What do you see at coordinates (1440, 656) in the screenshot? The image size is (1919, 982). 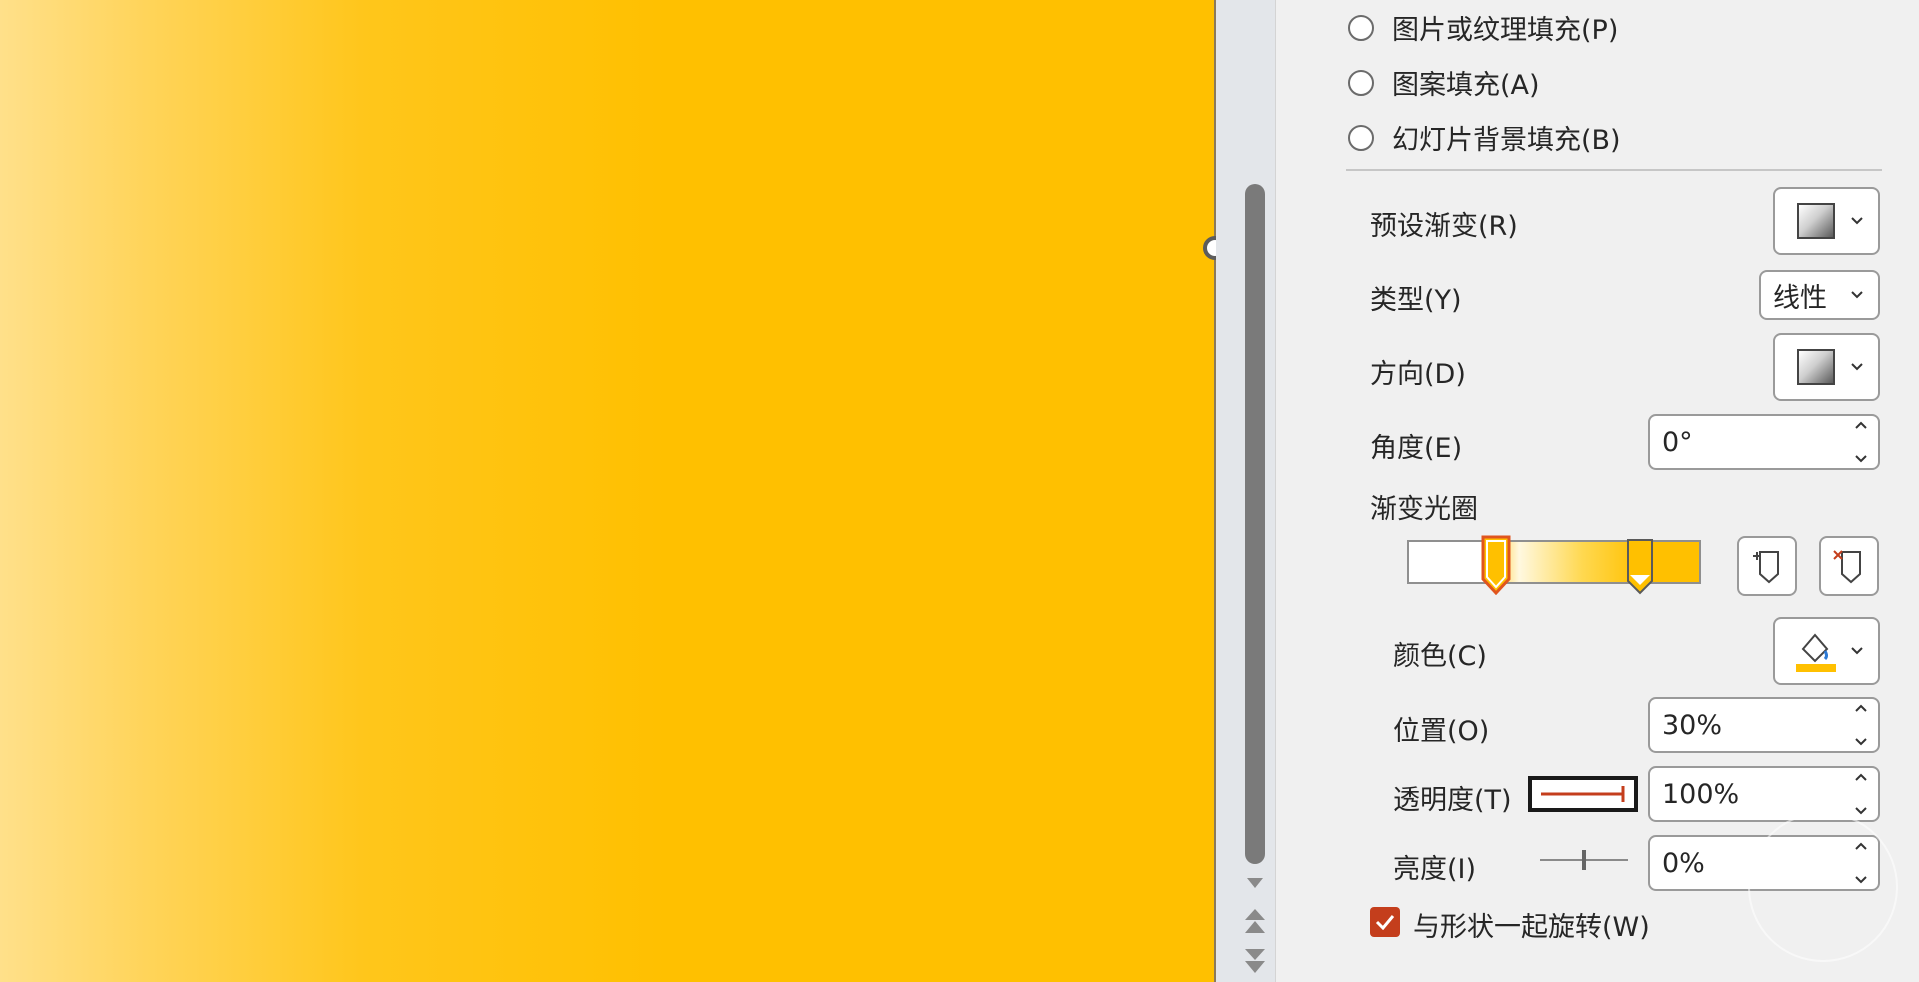 I see `stop-color-label: 颜色(C)` at bounding box center [1440, 656].